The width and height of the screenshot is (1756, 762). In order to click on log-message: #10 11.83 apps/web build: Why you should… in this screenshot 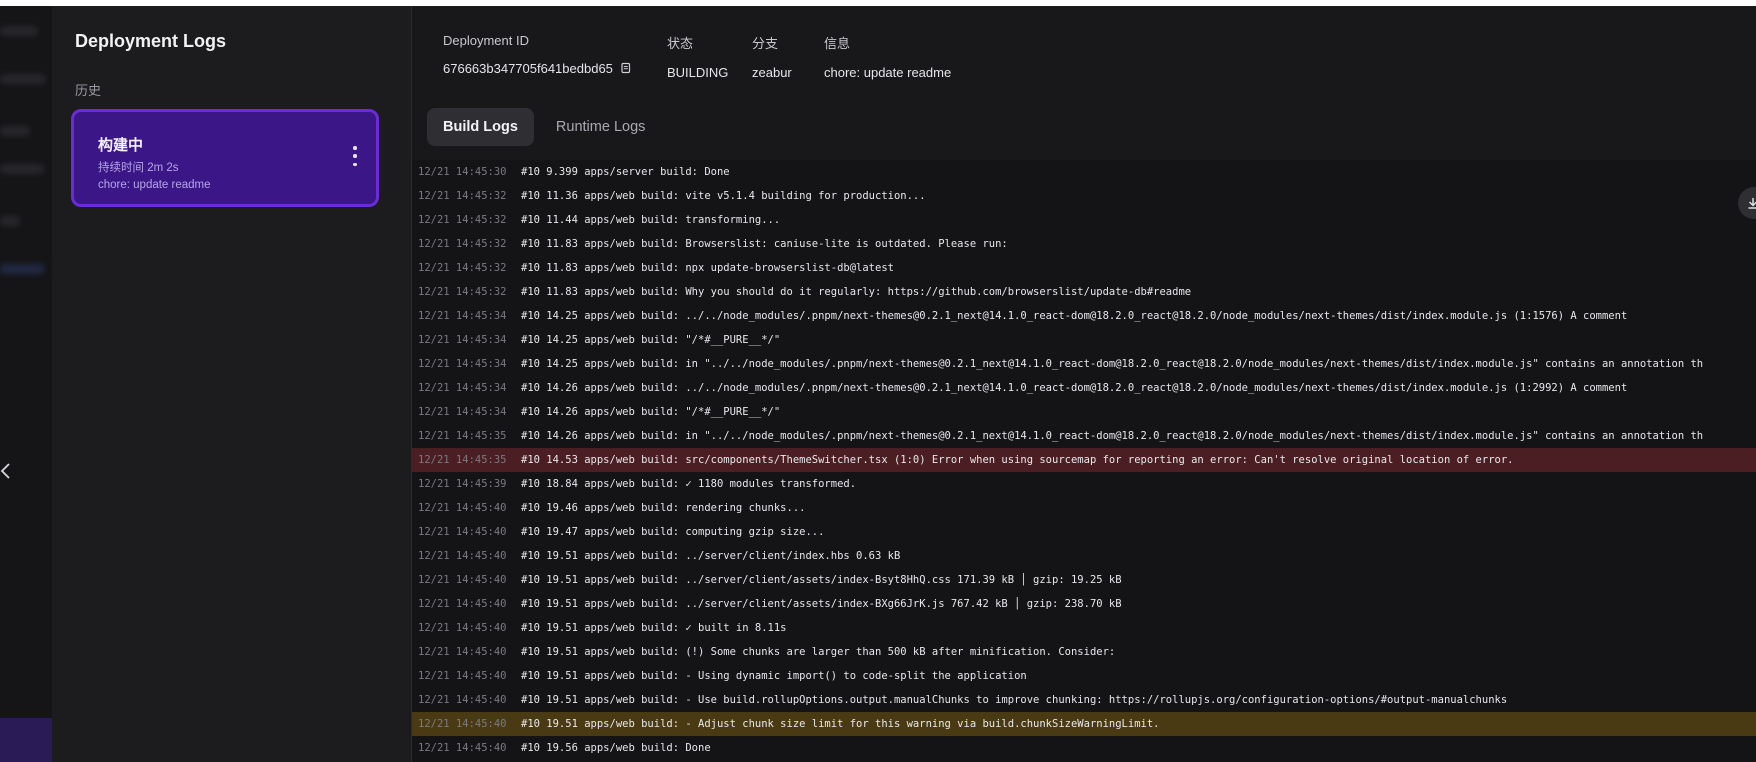, I will do `click(856, 292)`.